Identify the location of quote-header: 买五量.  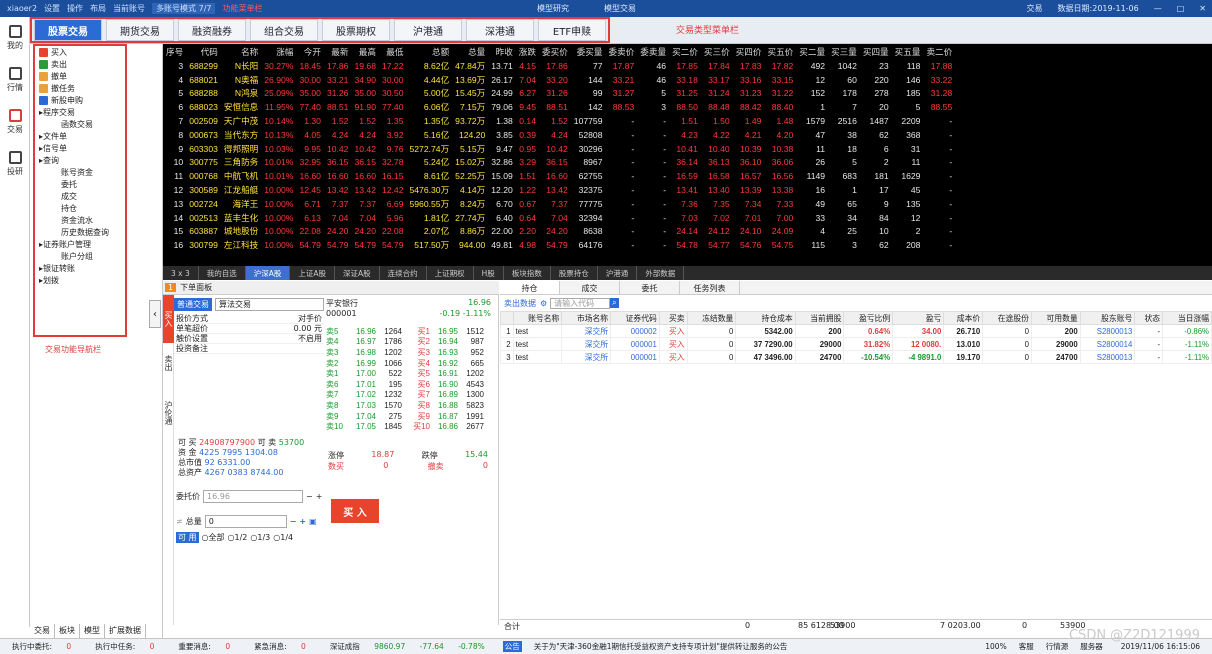
(908, 51).